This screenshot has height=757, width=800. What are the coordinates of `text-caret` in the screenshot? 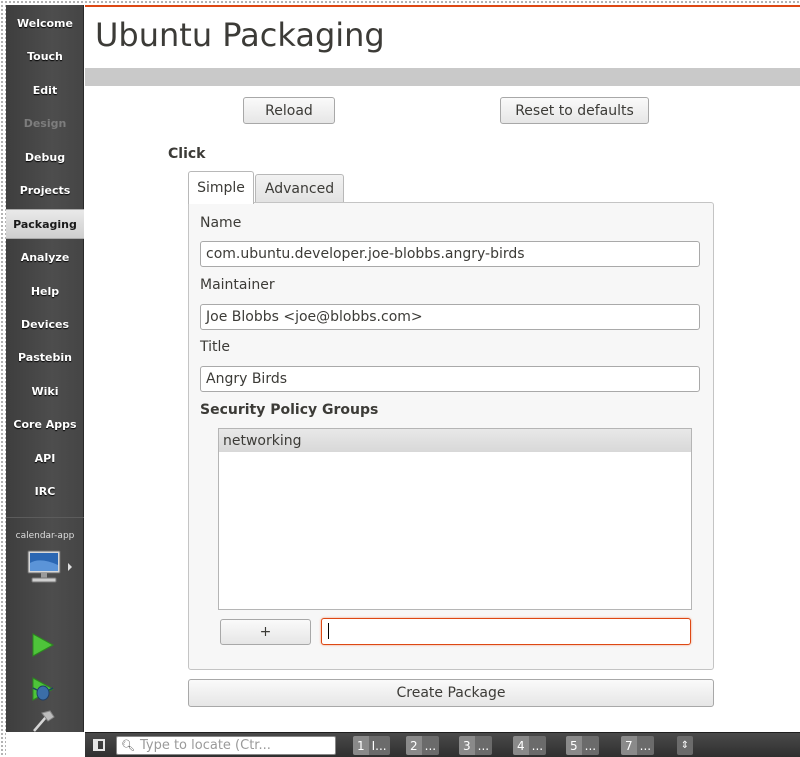 It's located at (328, 631).